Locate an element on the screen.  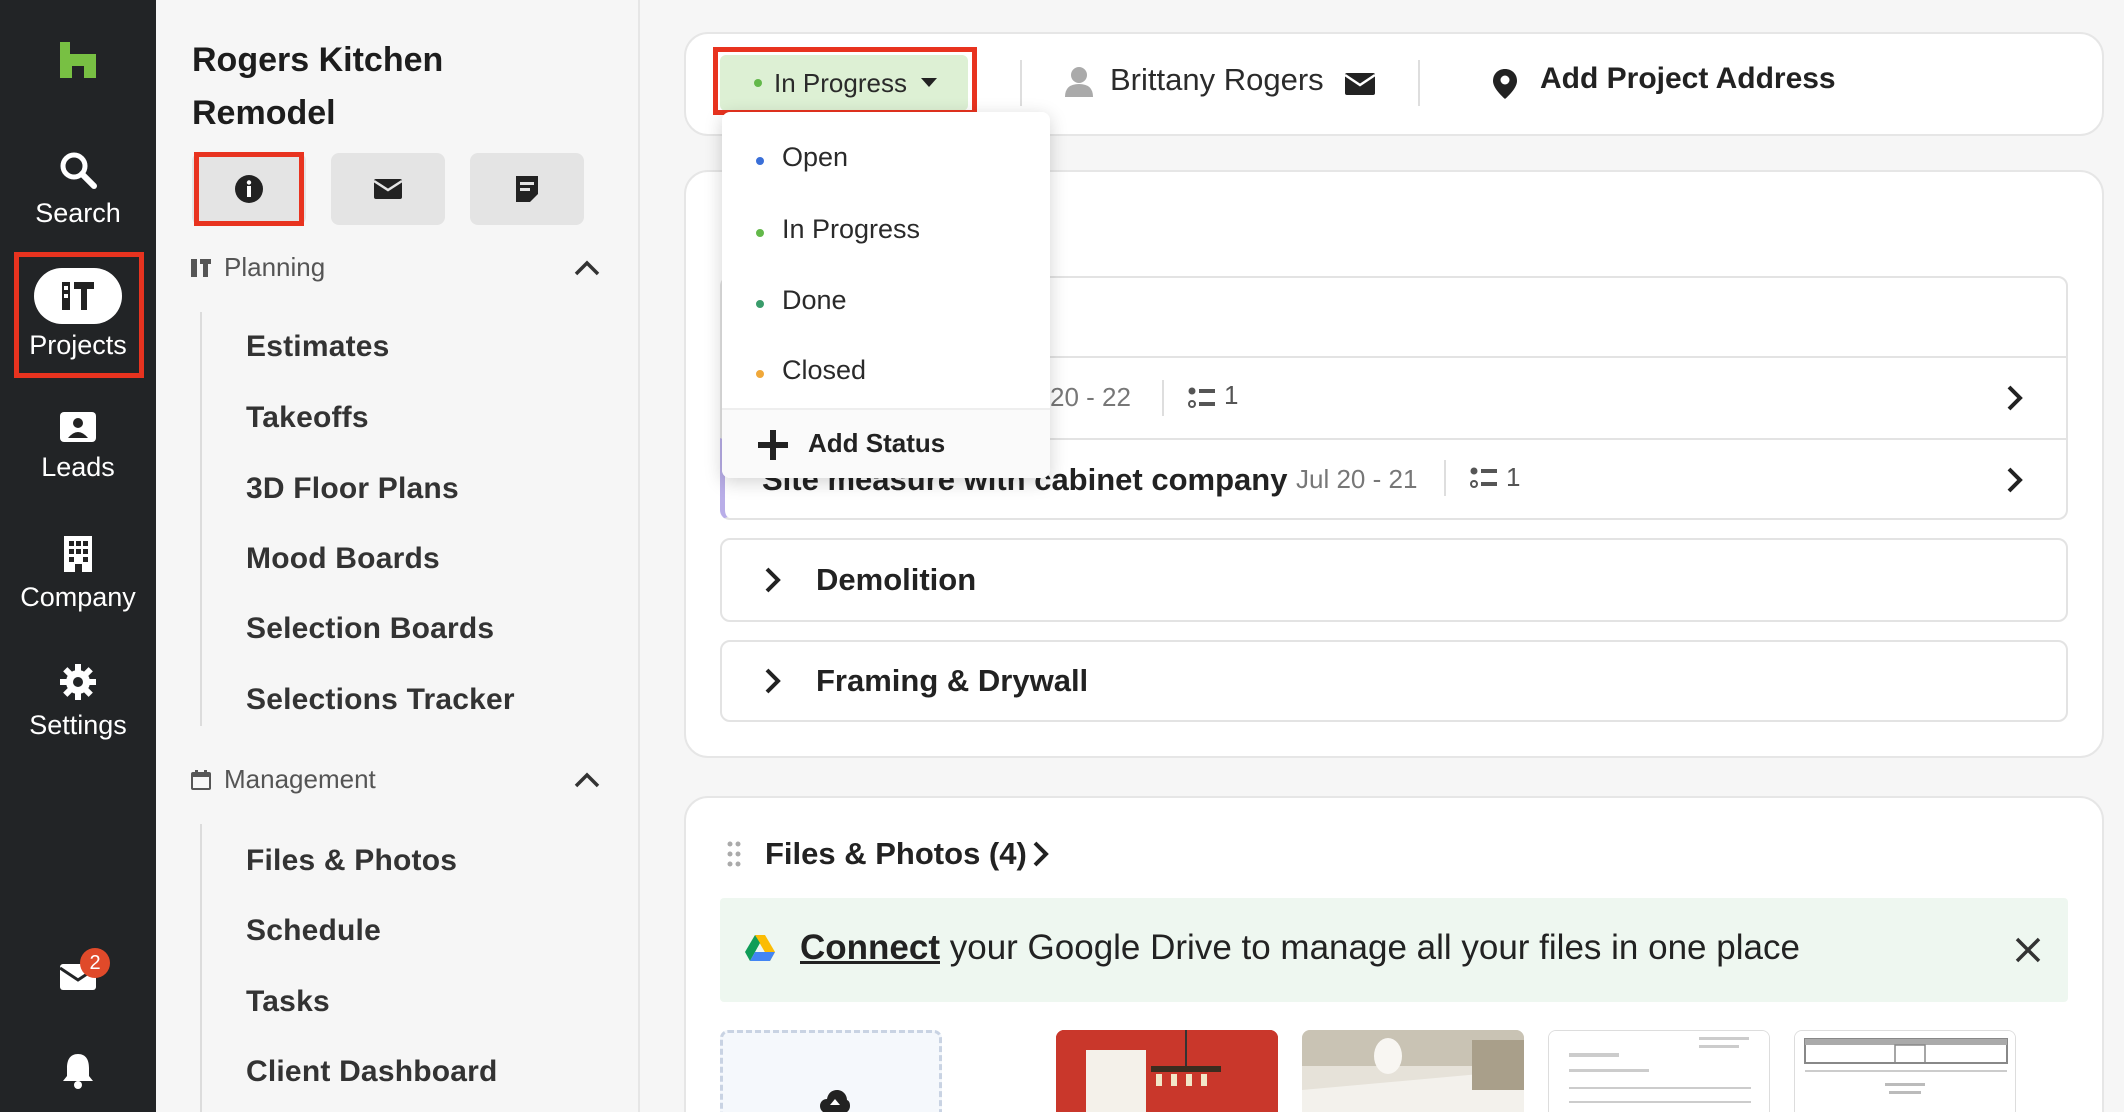
upload-cloud-icon is located at coordinates (835, 1101).